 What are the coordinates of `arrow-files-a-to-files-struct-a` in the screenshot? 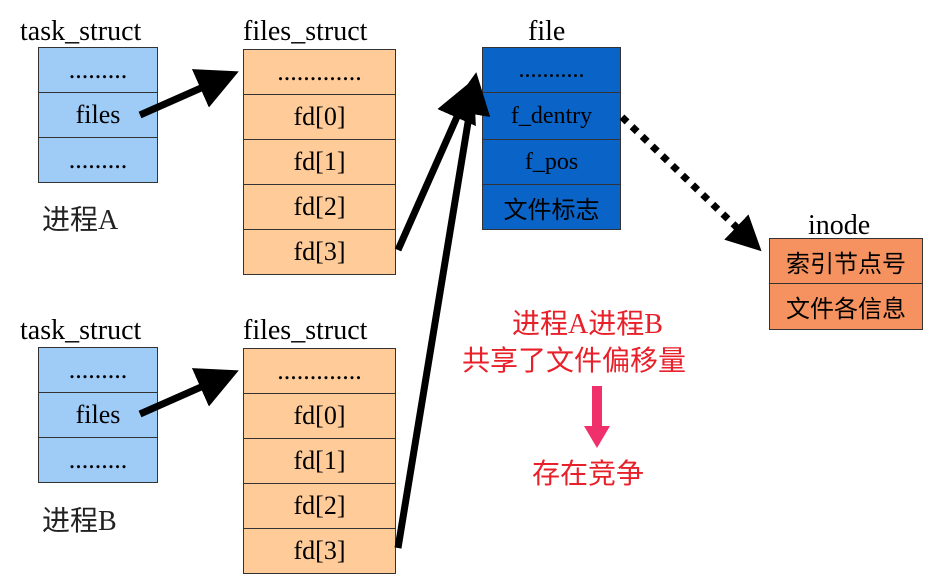 It's located at (188, 94).